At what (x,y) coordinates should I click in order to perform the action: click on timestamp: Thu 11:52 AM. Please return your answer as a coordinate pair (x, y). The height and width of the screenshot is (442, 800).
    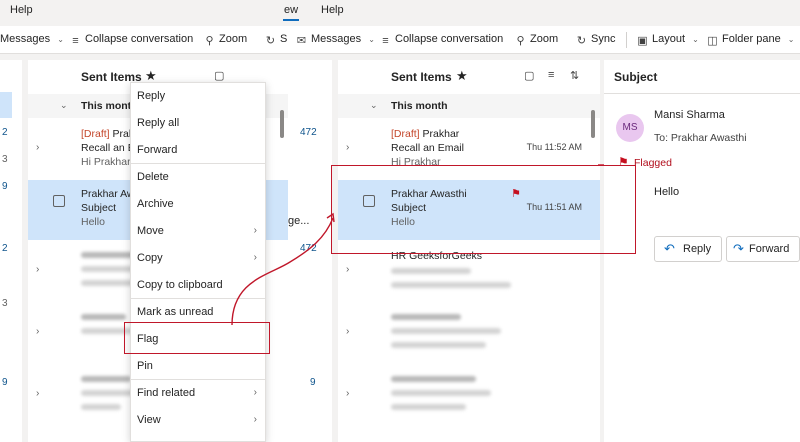
    Looking at the image, I should click on (554, 147).